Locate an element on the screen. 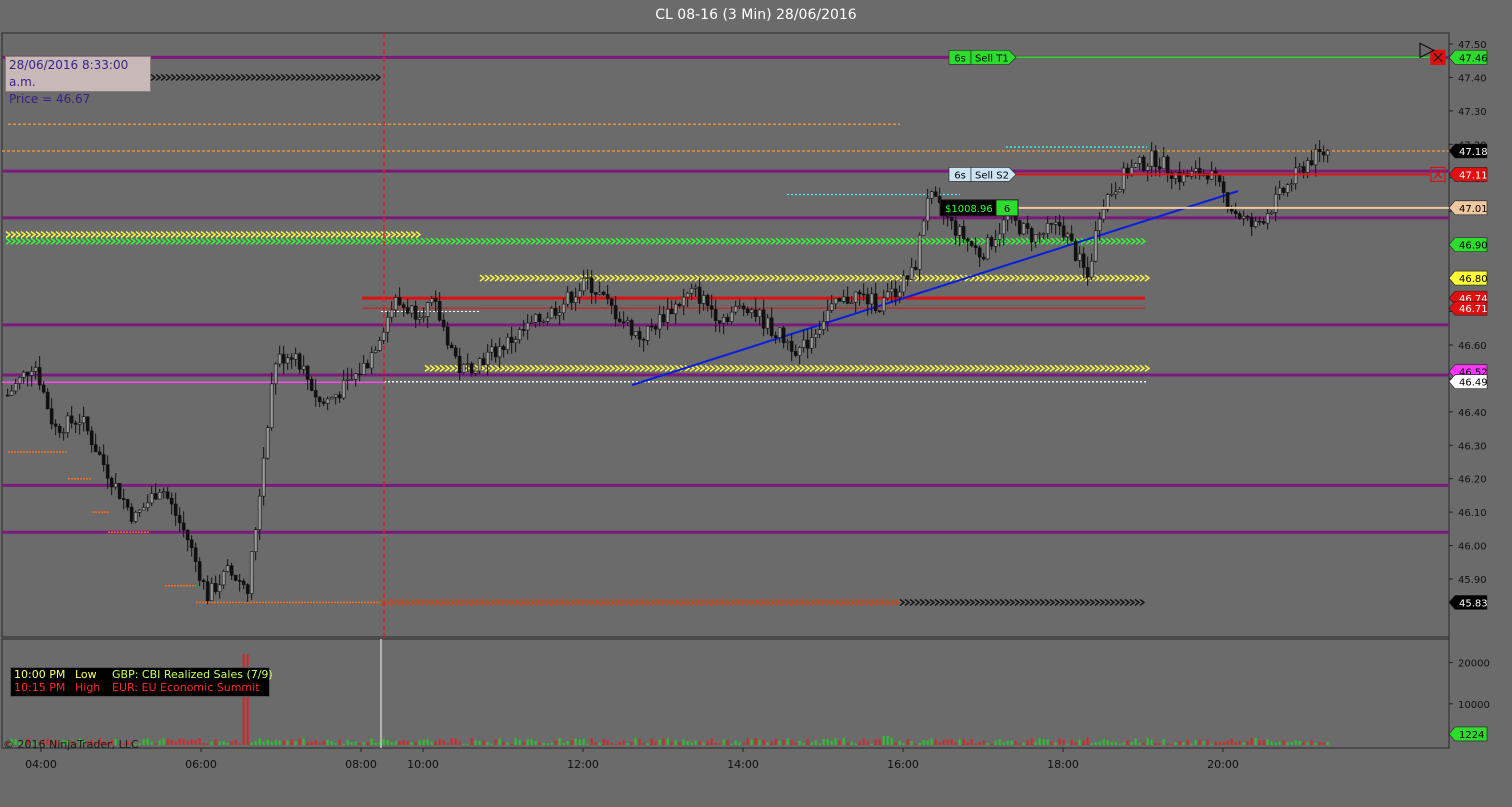  target-order-tag: 6s Sell T1 is located at coordinates (982, 57).